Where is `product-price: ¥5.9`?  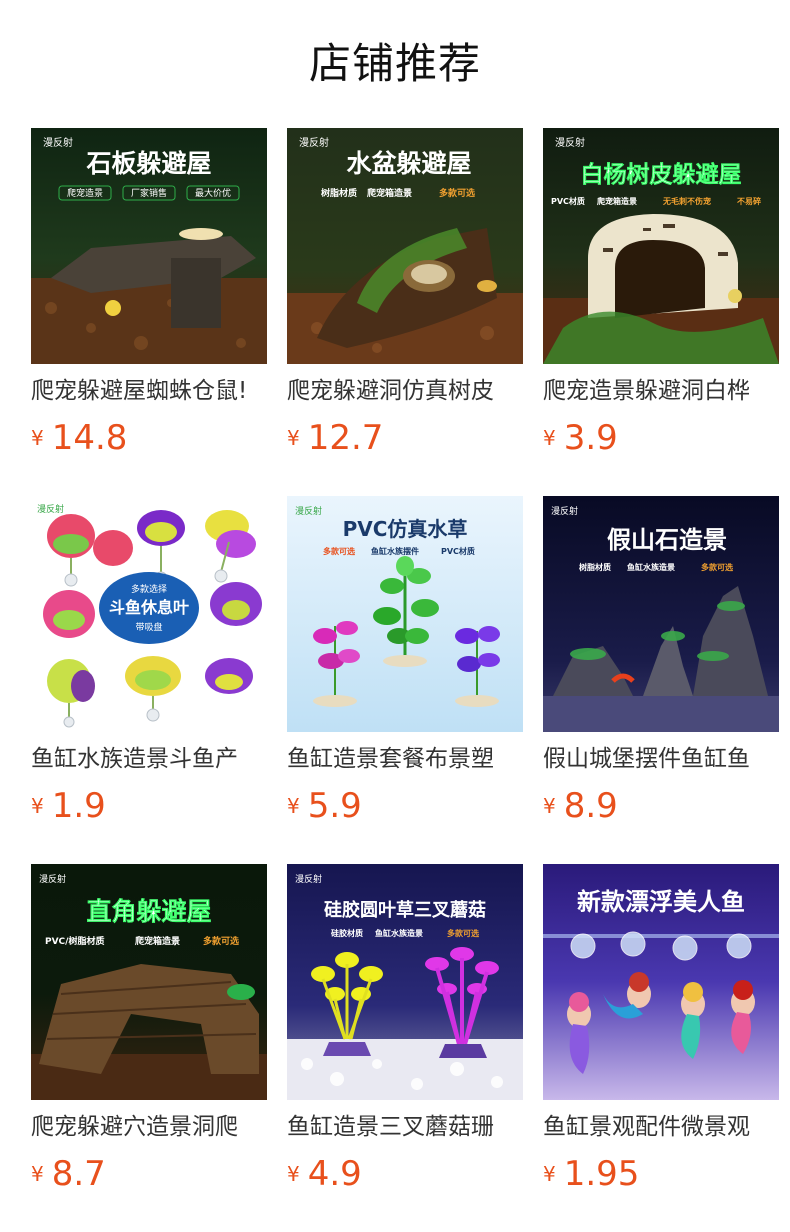 product-price: ¥5.9 is located at coordinates (324, 806).